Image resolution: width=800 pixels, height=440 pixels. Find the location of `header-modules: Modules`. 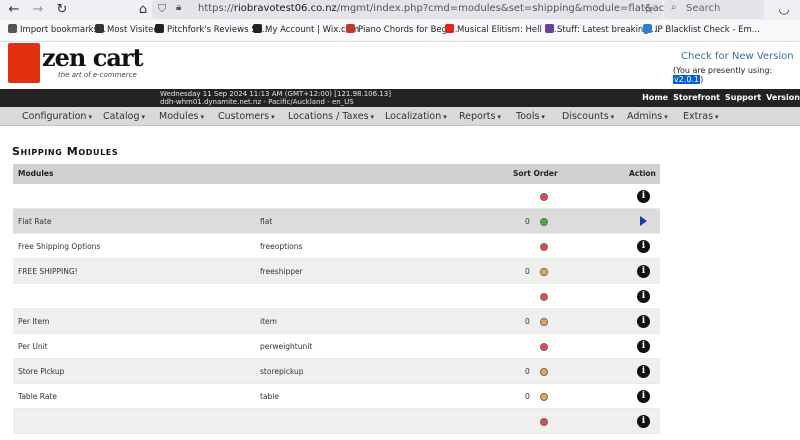

header-modules: Modules is located at coordinates (36, 173).